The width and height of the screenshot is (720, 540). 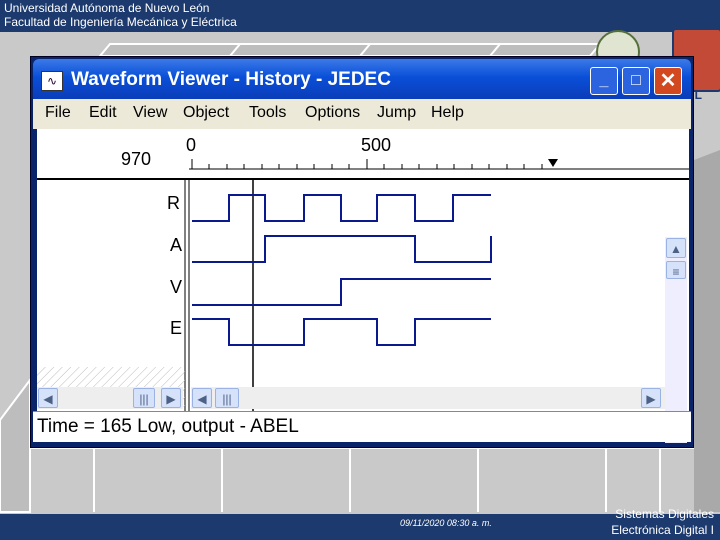 What do you see at coordinates (267, 113) in the screenshot?
I see `menu-tools: Tools` at bounding box center [267, 113].